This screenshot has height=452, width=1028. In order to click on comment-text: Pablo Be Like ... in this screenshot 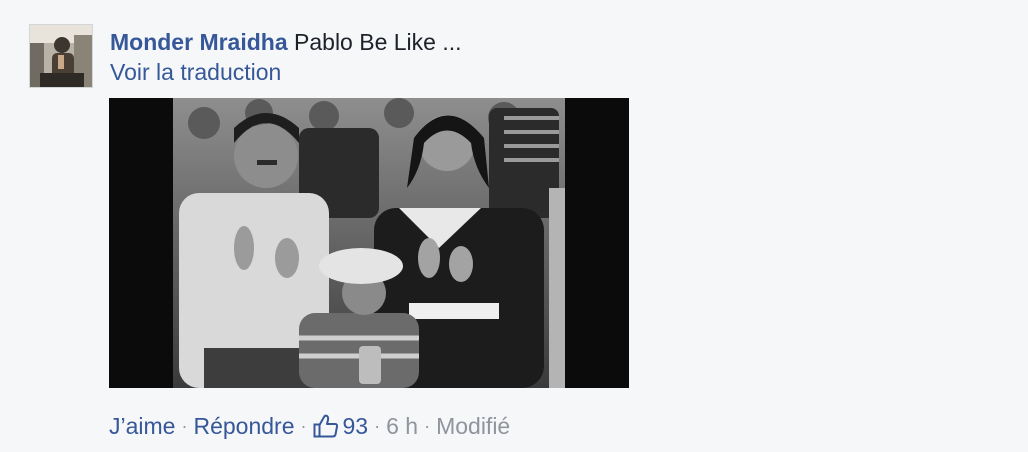, I will do `click(378, 42)`.